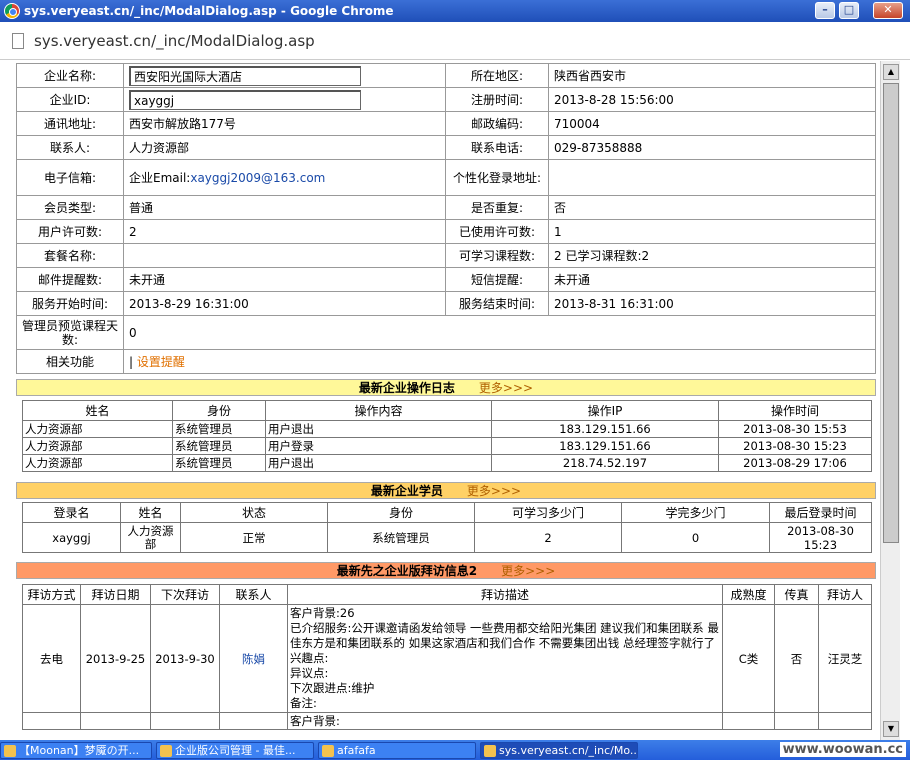  What do you see at coordinates (795, 429) in the screenshot?
I see `log-cell: 2013-08-30 15:53` at bounding box center [795, 429].